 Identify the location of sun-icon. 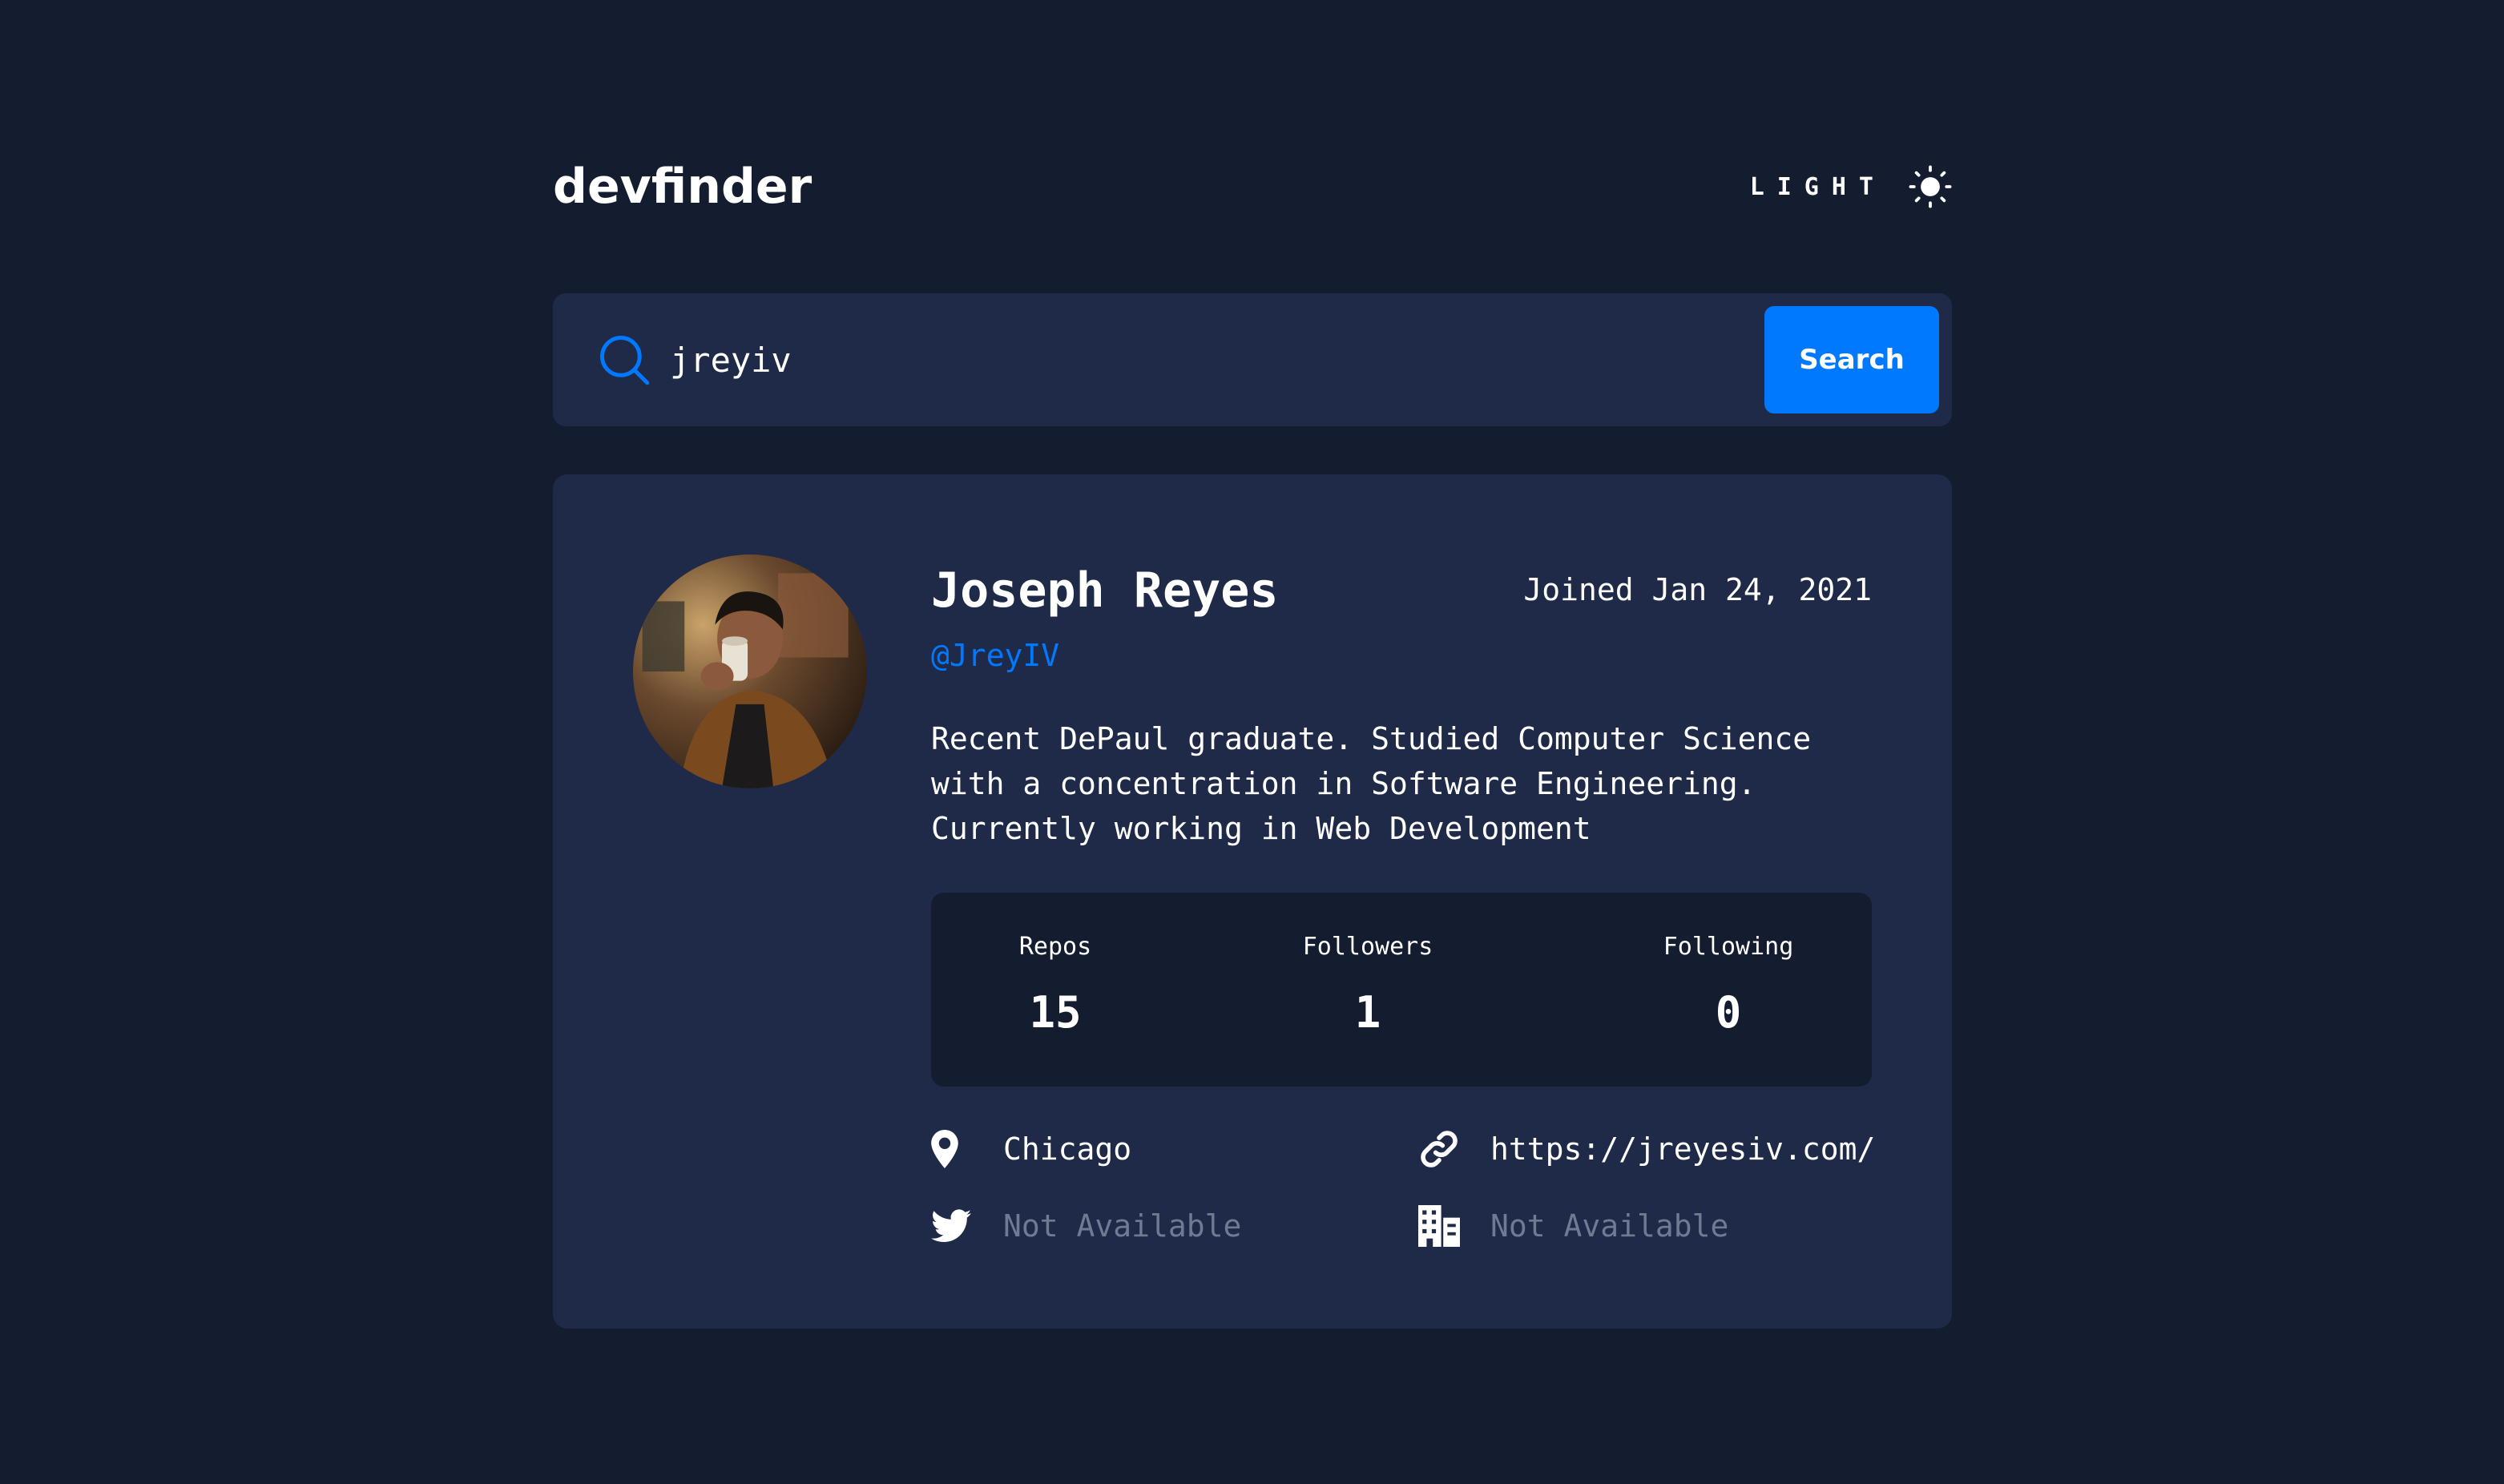
(1930, 187).